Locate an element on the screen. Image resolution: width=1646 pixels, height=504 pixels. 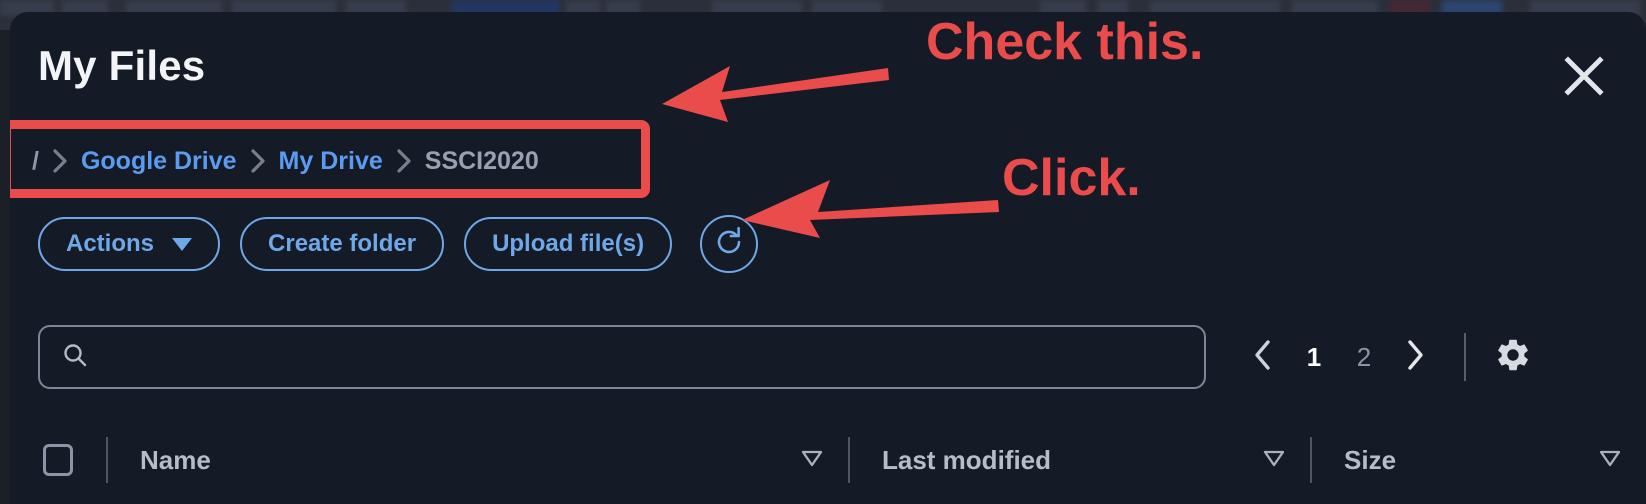
annotation-check-this: Check this. is located at coordinates (1065, 42).